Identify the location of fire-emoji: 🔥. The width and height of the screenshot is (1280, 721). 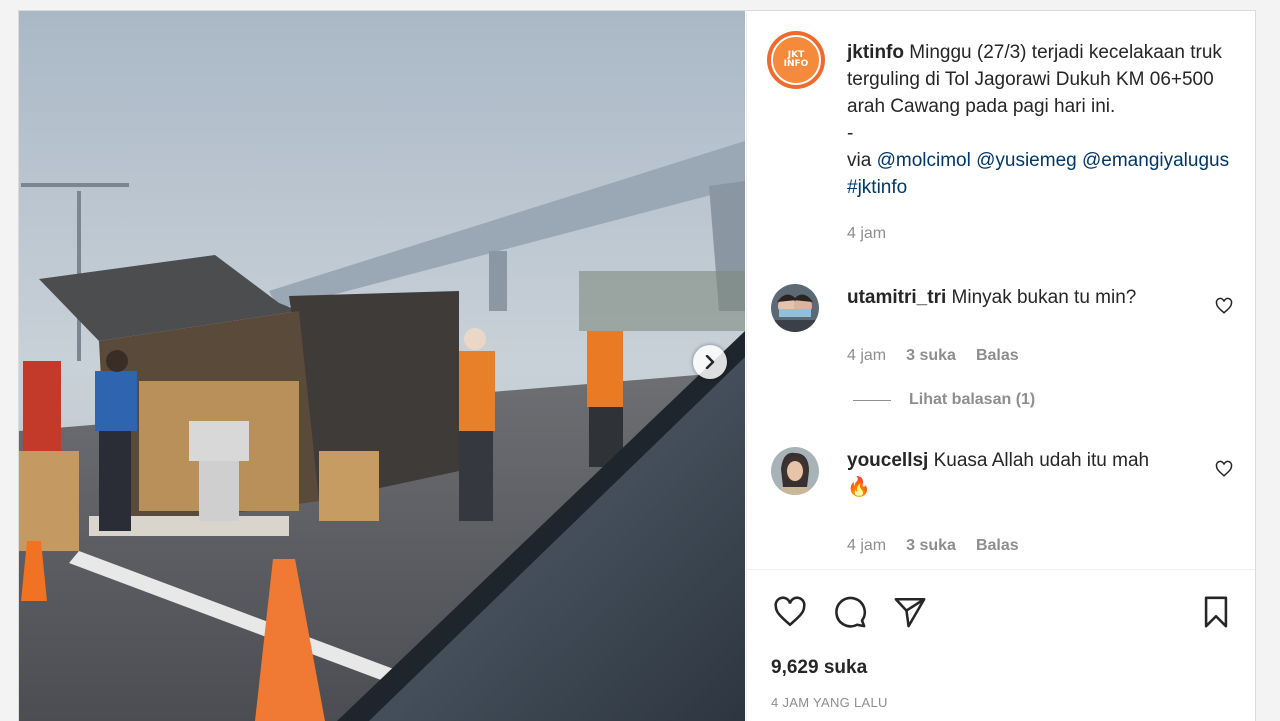
(859, 487).